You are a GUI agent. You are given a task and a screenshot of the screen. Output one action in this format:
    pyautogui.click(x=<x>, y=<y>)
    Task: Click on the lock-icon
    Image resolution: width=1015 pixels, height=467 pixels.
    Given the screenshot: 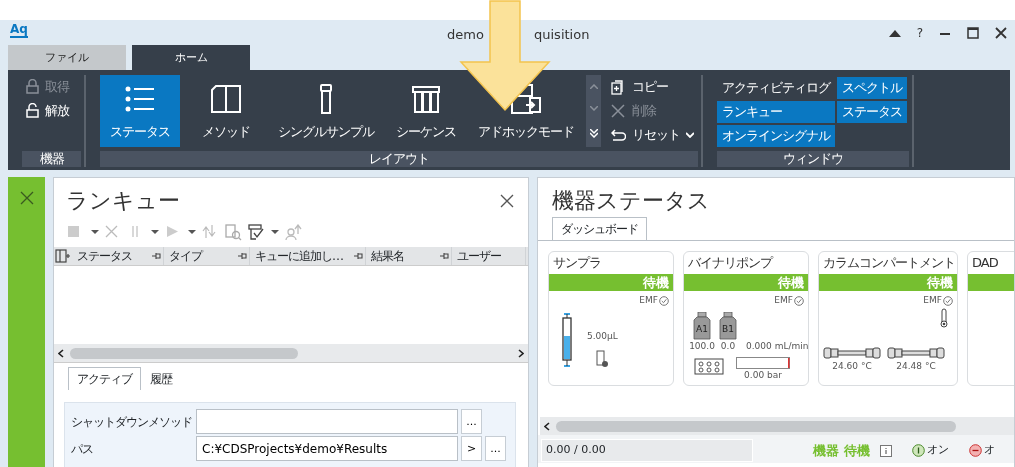 What is the action you would take?
    pyautogui.click(x=32, y=87)
    